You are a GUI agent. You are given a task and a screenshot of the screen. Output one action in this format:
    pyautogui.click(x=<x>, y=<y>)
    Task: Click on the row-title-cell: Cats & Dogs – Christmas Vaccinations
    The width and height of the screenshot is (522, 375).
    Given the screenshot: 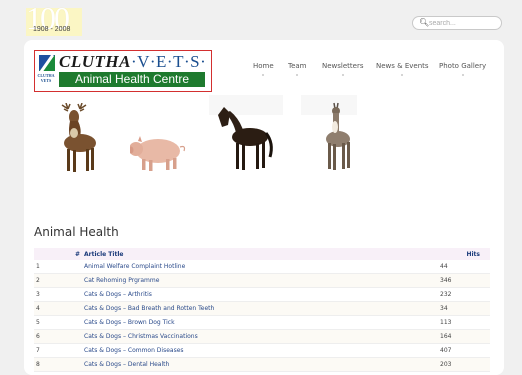 What is the action you would take?
    pyautogui.click(x=262, y=336)
    